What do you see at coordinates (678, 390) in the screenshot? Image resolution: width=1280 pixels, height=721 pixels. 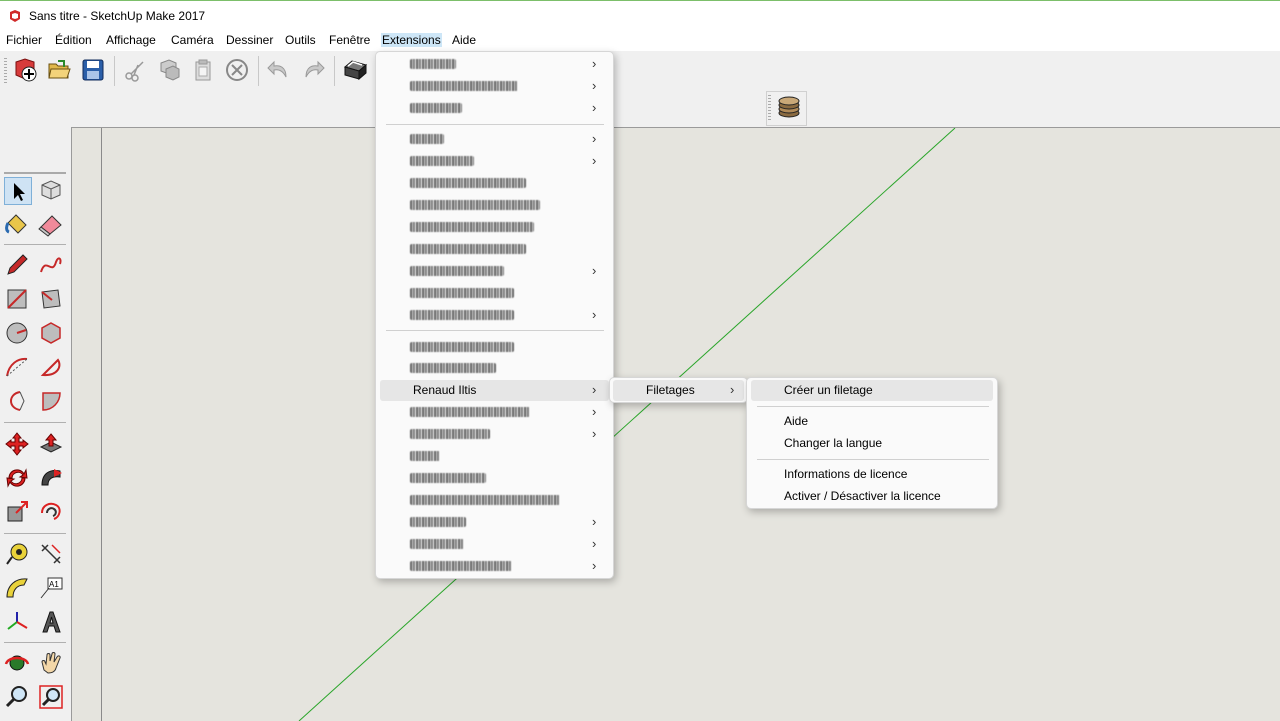 I see `menu-filetages: Filetages ›` at bounding box center [678, 390].